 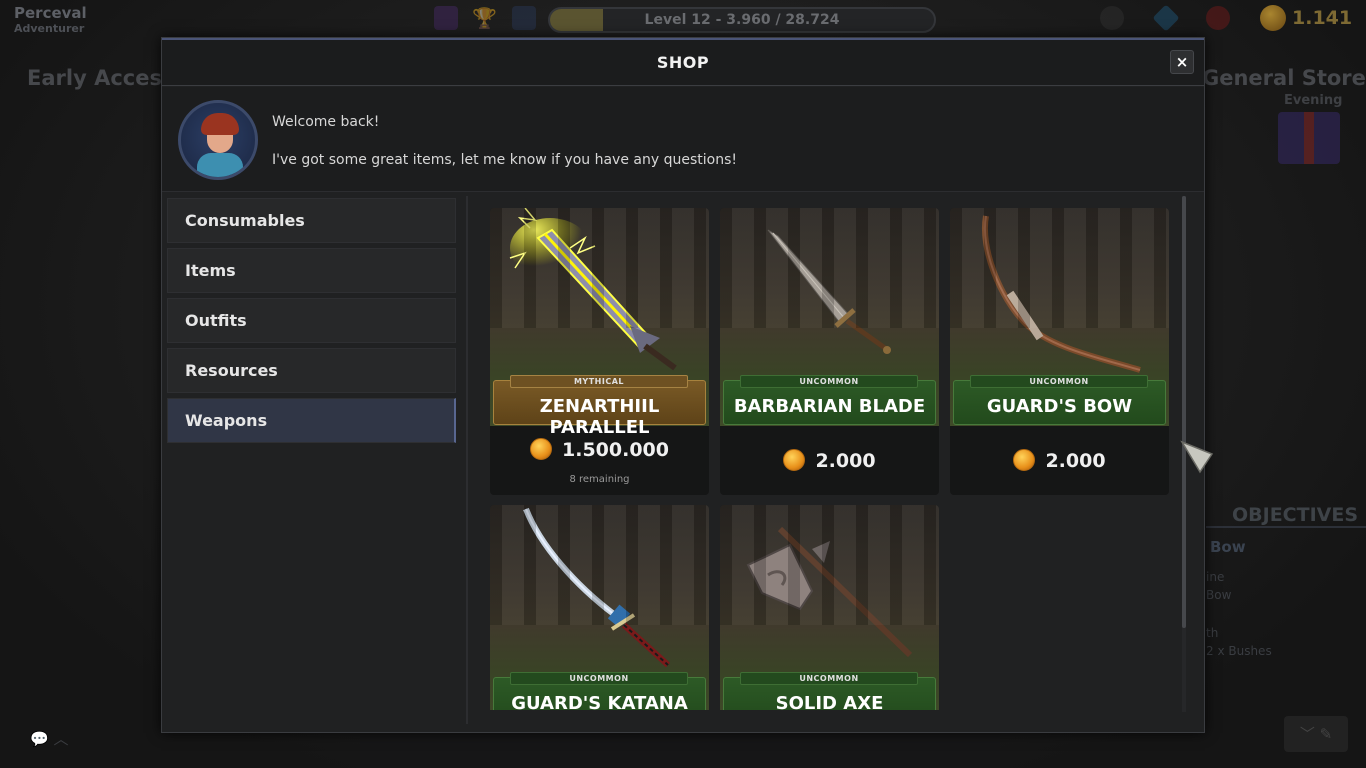 I want to click on hotbar, so click(x=680, y=750).